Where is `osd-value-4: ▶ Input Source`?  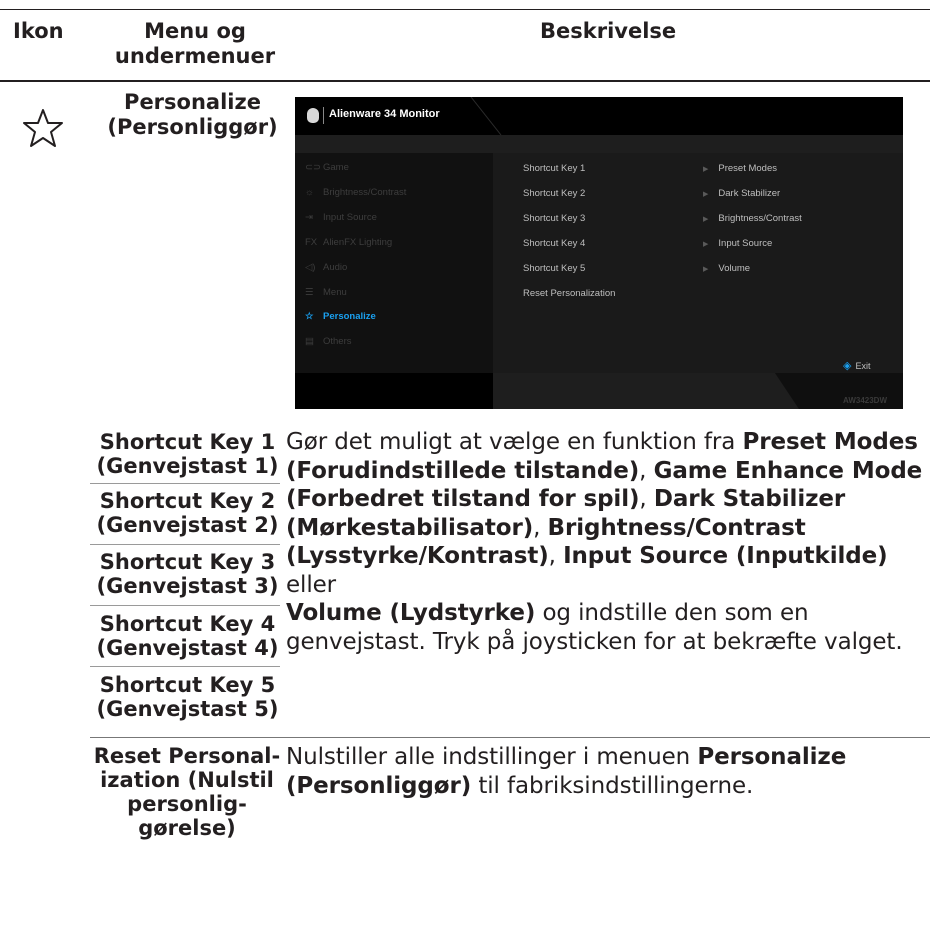
osd-value-4: ▶ Input Source is located at coordinates (738, 243).